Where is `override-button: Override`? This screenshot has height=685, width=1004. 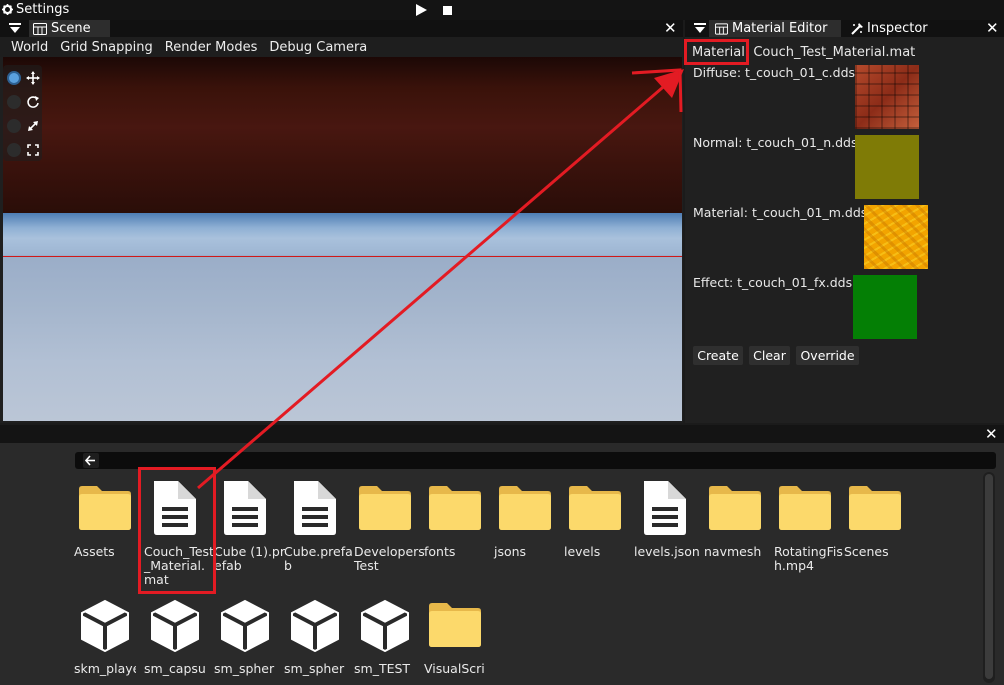
override-button: Override is located at coordinates (827, 355).